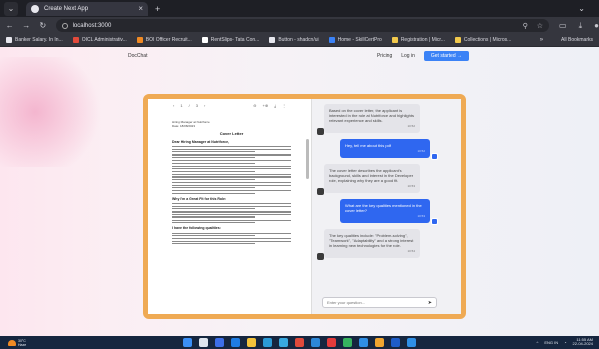  Describe the element at coordinates (596, 26) in the screenshot. I see `profile-icon: ●` at that location.